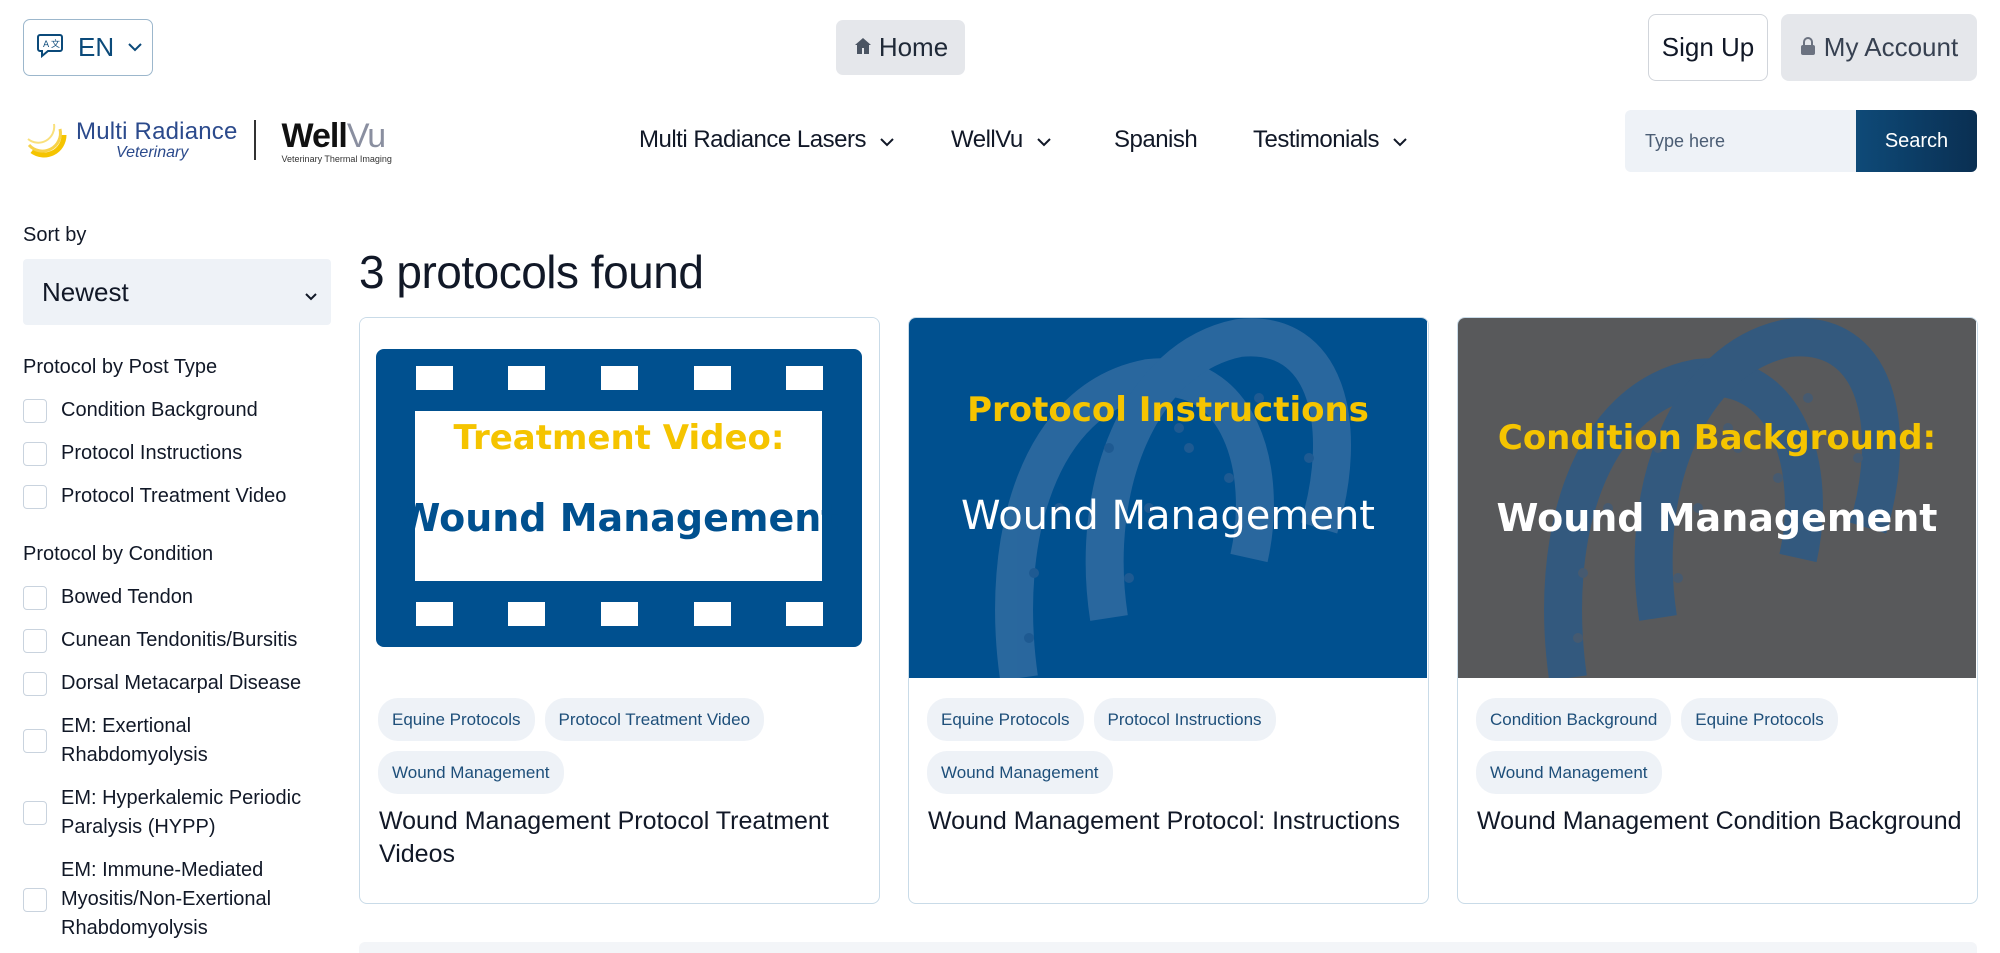 Image resolution: width=2000 pixels, height=953 pixels. I want to click on svg-text: 文, so click(55, 44).